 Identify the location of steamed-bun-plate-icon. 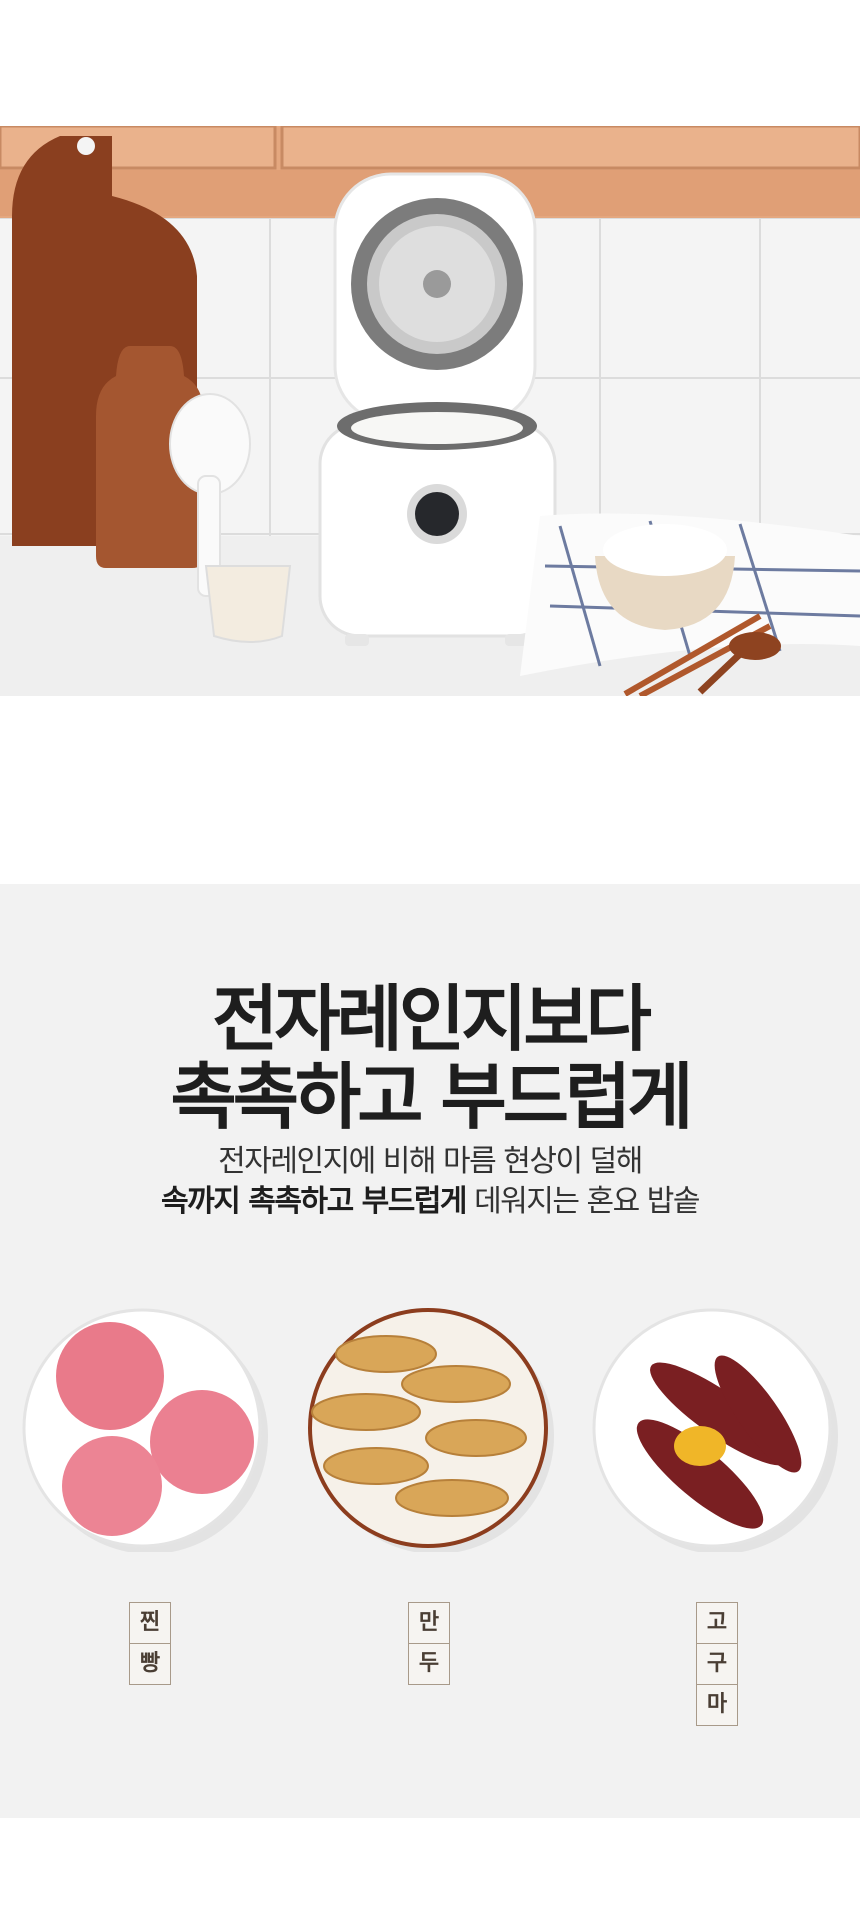
(144, 1429).